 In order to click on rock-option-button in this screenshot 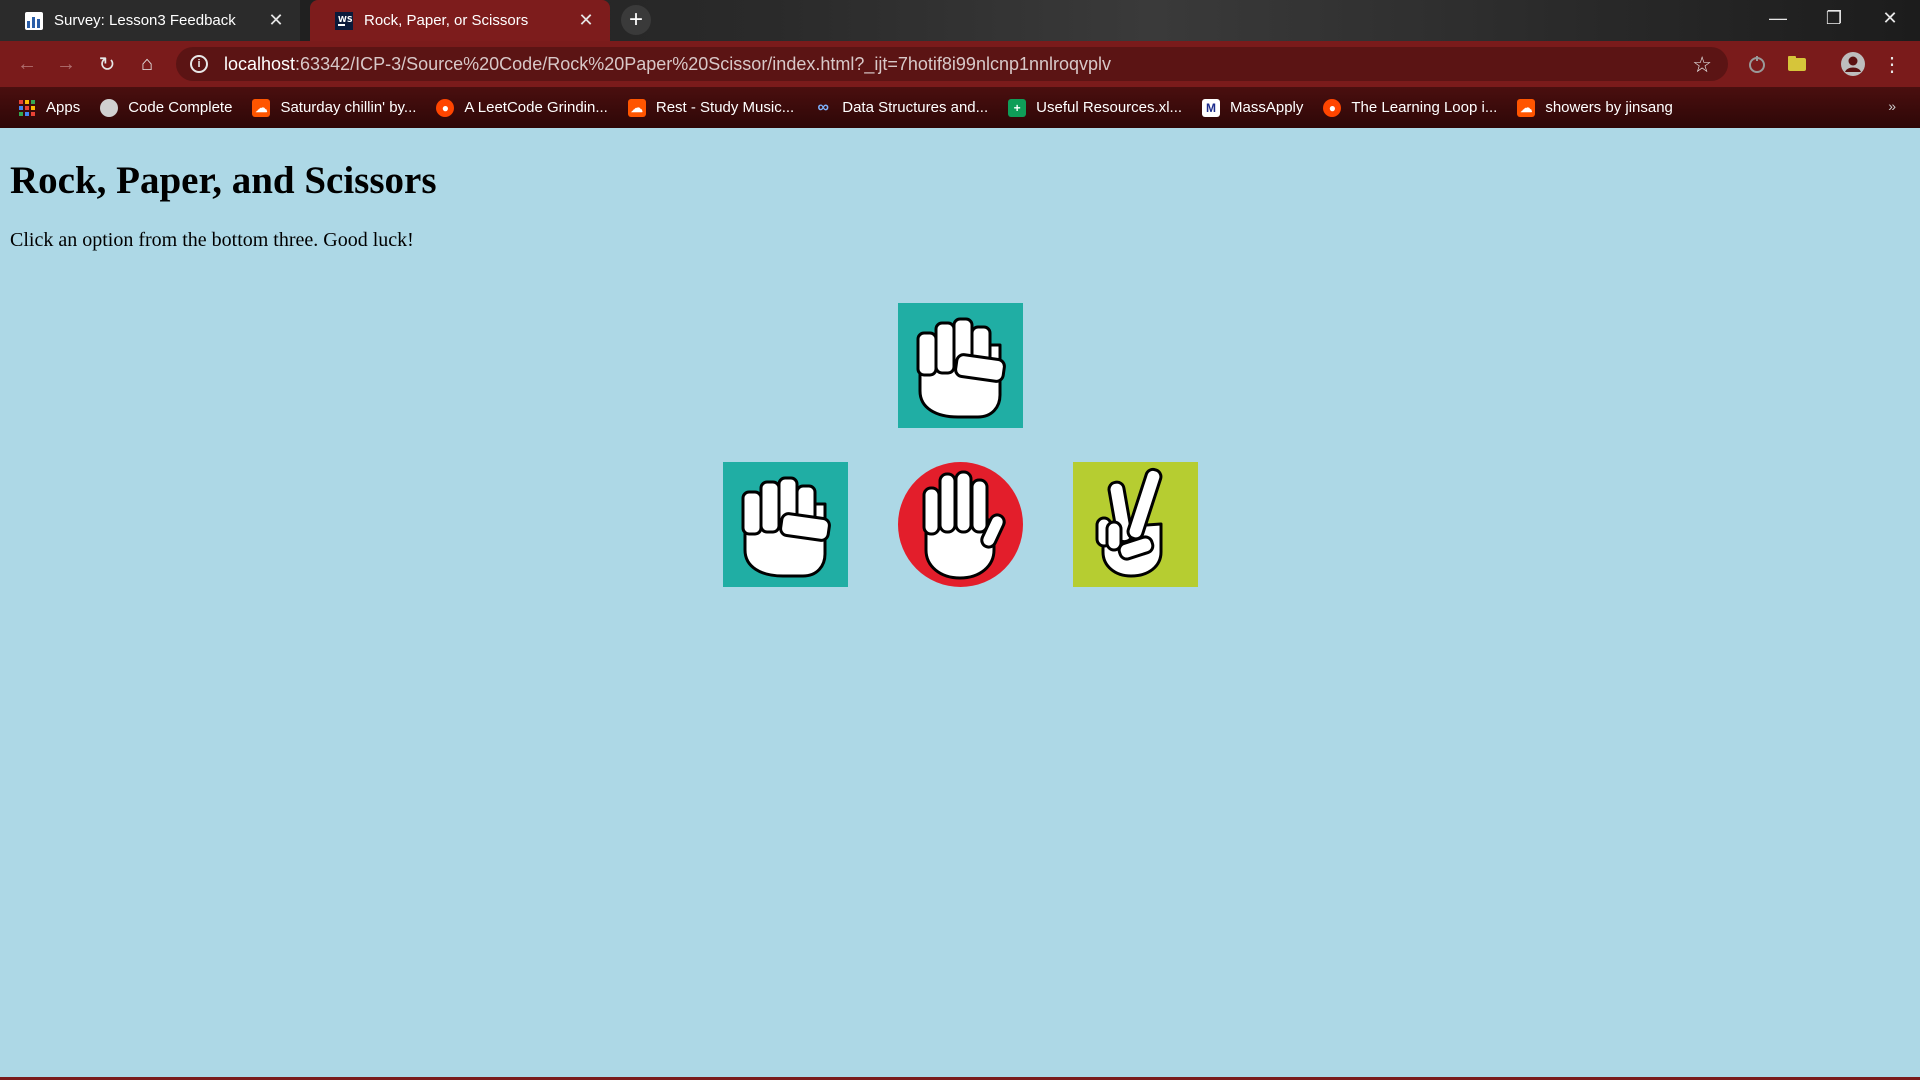, I will do `click(785, 524)`.